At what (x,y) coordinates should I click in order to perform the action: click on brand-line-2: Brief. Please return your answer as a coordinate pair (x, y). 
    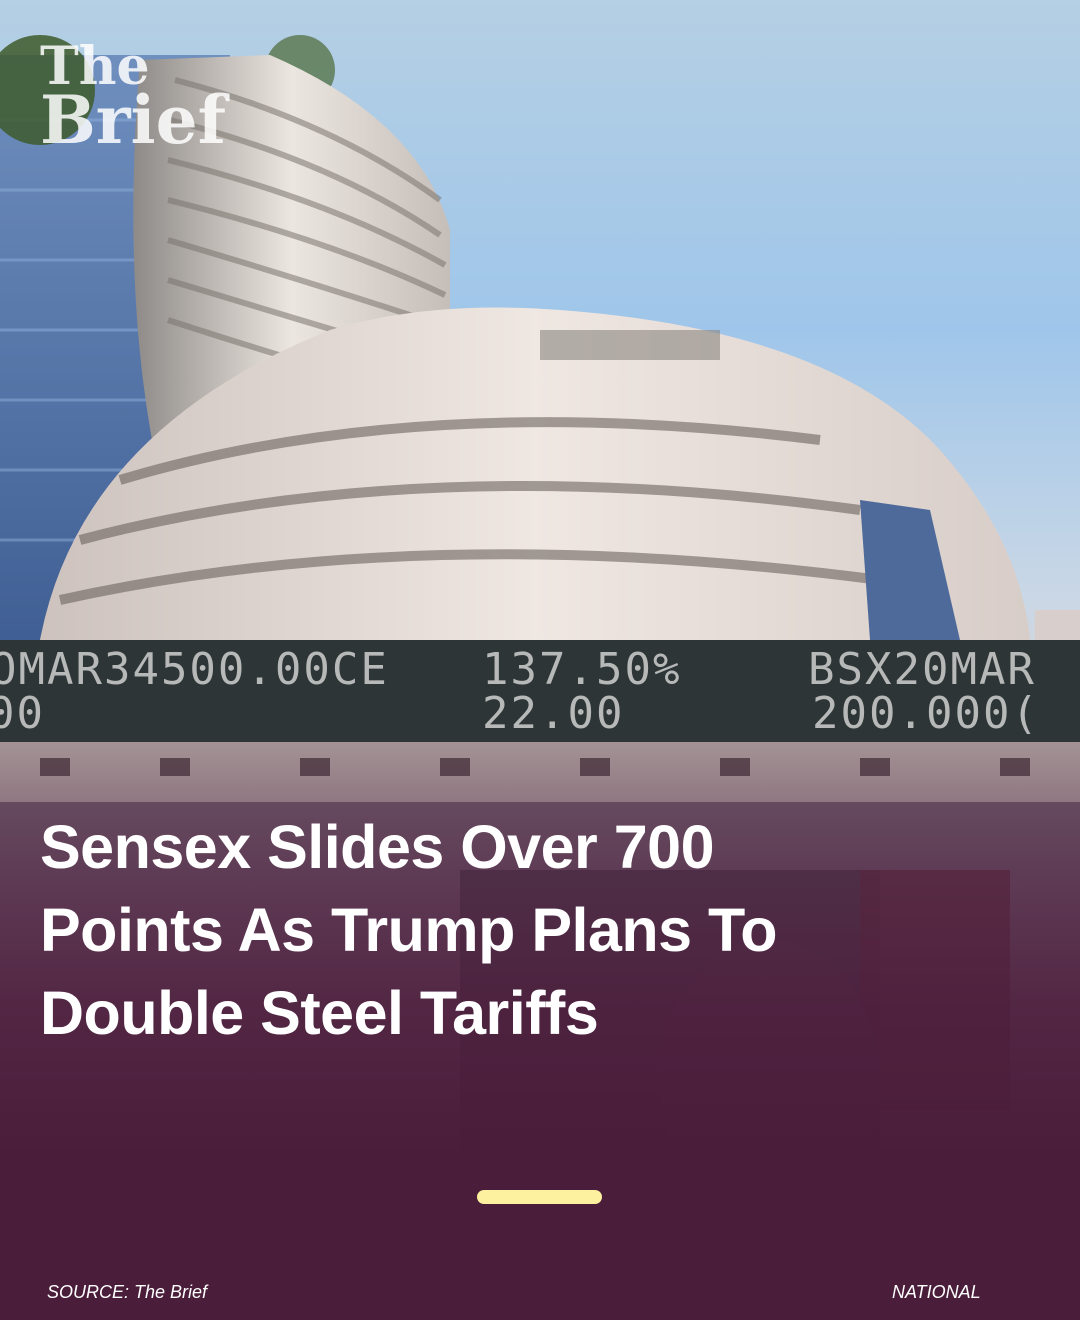
    Looking at the image, I should click on (133, 119).